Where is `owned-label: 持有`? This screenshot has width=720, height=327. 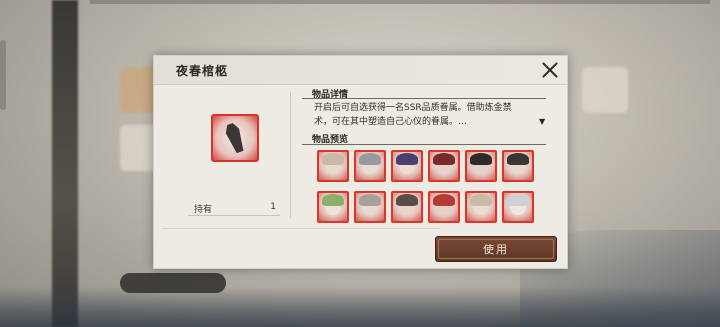
owned-label: 持有 is located at coordinates (203, 210).